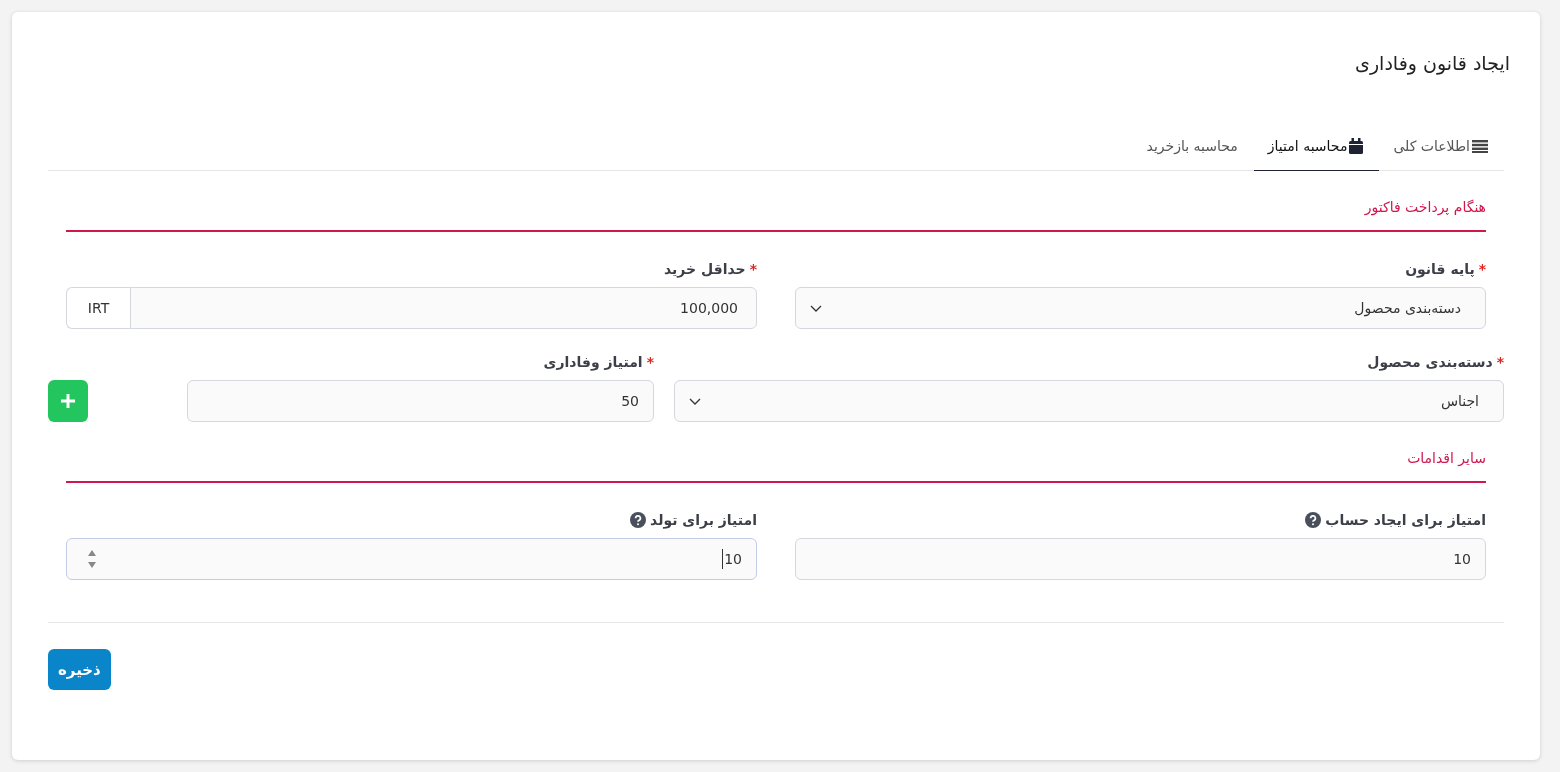 The width and height of the screenshot is (1560, 772). What do you see at coordinates (1446, 458) in the screenshot?
I see `section-heading: سایر اقدامات` at bounding box center [1446, 458].